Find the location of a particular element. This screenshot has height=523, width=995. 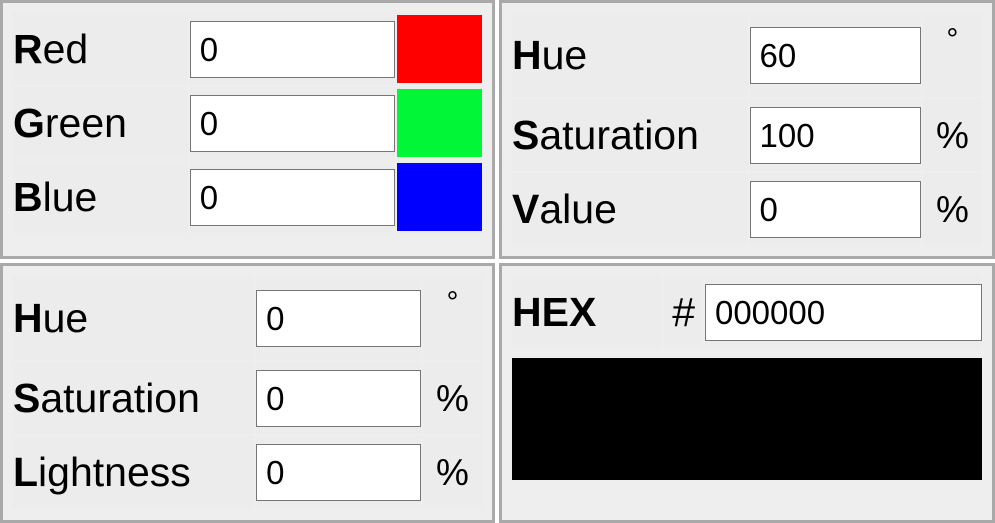

hsv-saturation-input-cell: 100 is located at coordinates (835, 135).